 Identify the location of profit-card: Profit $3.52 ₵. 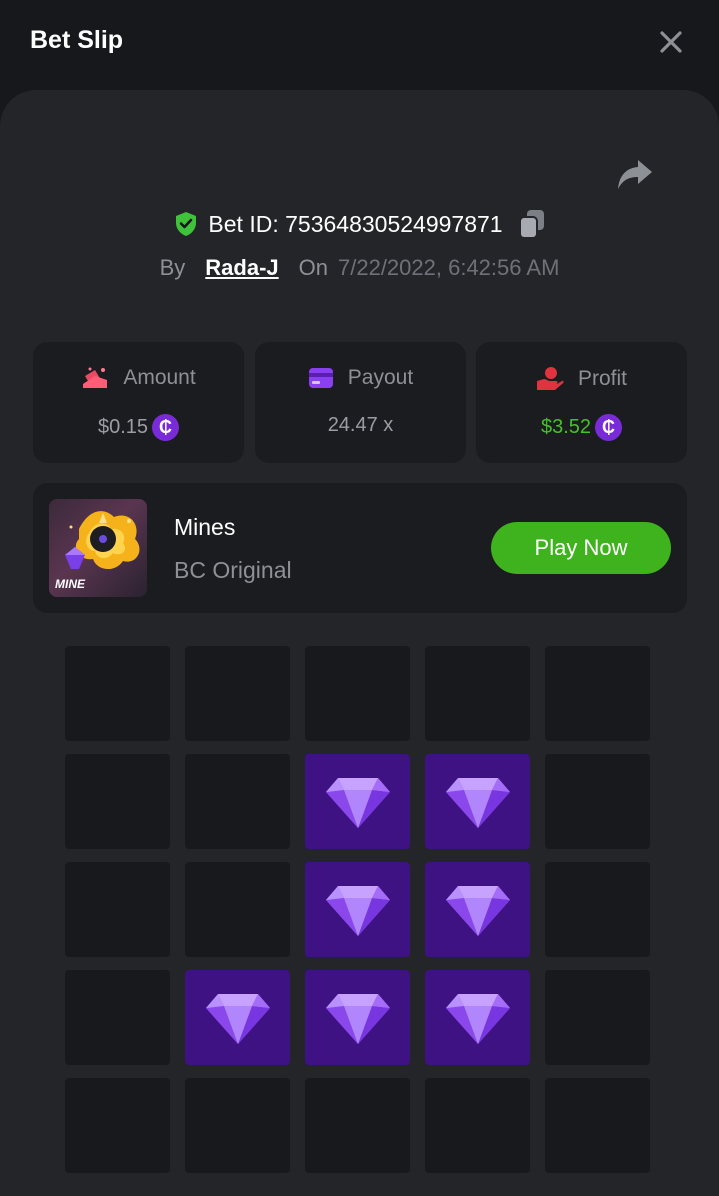
(581, 402).